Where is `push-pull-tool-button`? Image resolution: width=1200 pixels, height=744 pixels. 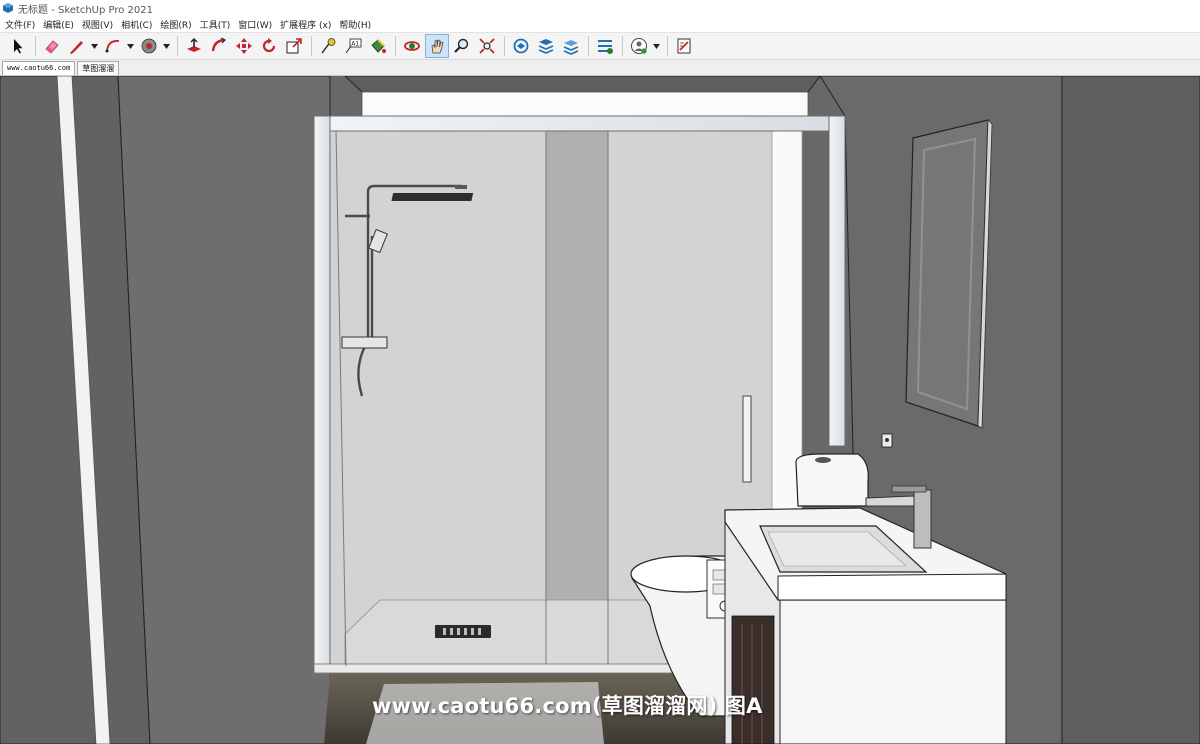 push-pull-tool-button is located at coordinates (194, 46).